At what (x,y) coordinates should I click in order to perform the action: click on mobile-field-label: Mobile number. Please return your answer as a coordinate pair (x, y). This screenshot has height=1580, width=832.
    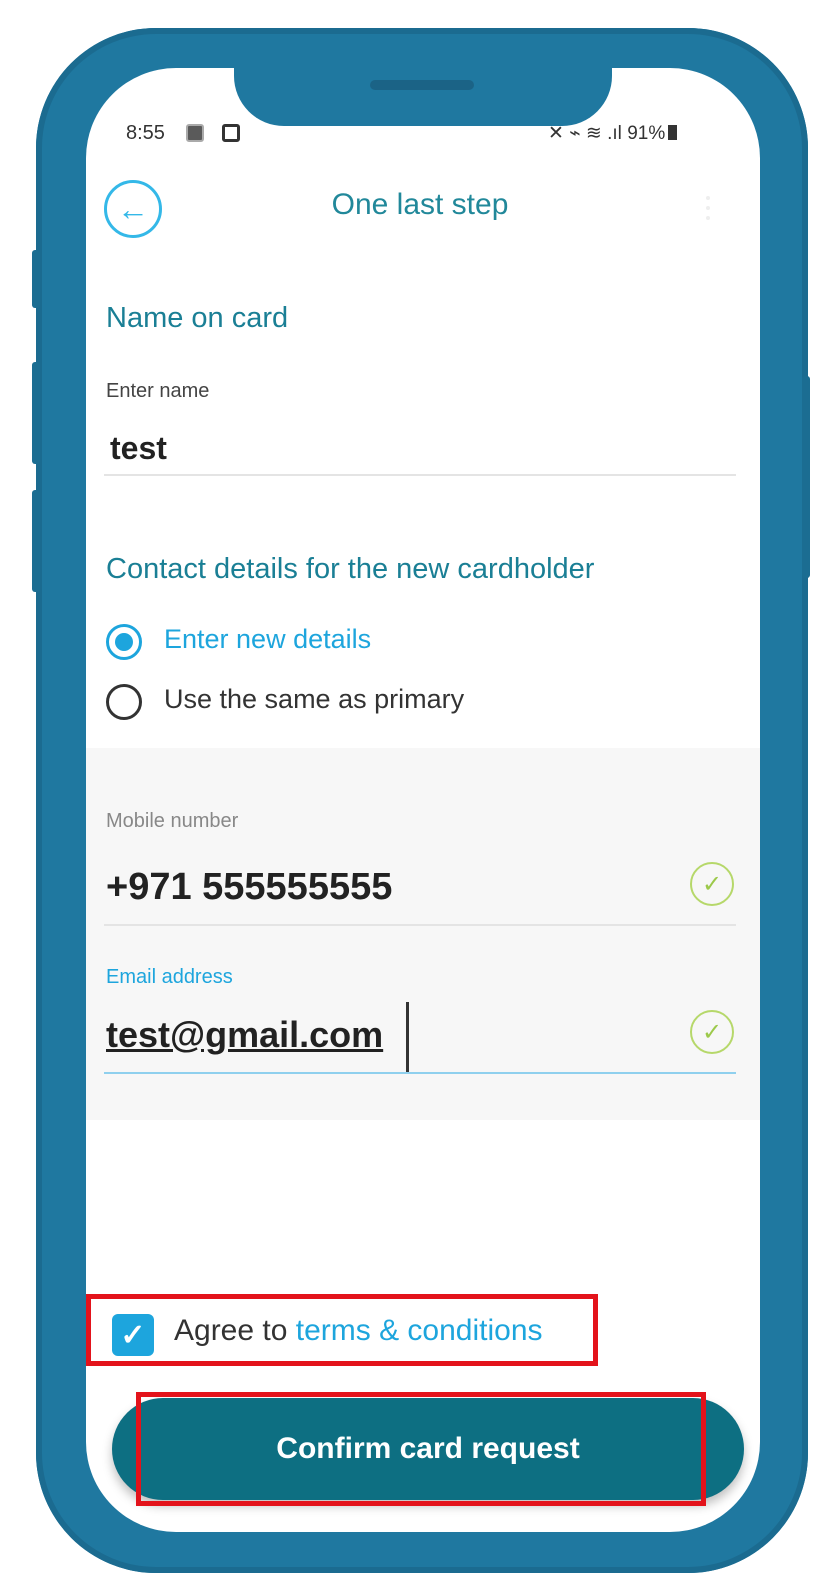
    Looking at the image, I should click on (172, 821).